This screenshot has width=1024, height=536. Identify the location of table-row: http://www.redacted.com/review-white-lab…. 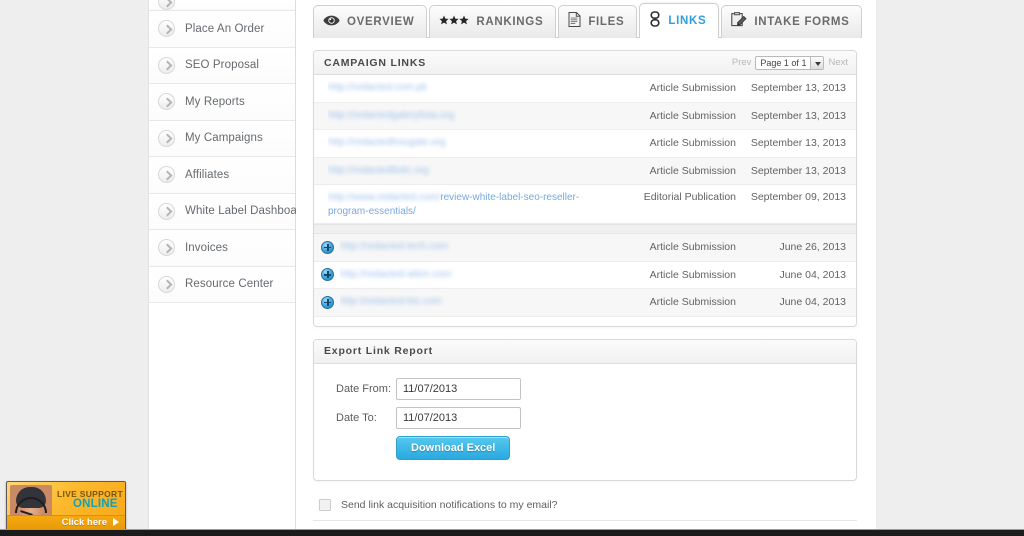
(585, 204).